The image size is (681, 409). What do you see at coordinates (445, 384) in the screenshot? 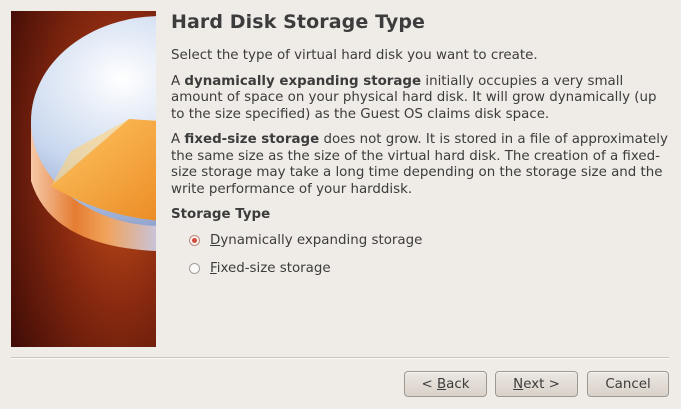
I see `back-button: < Back` at bounding box center [445, 384].